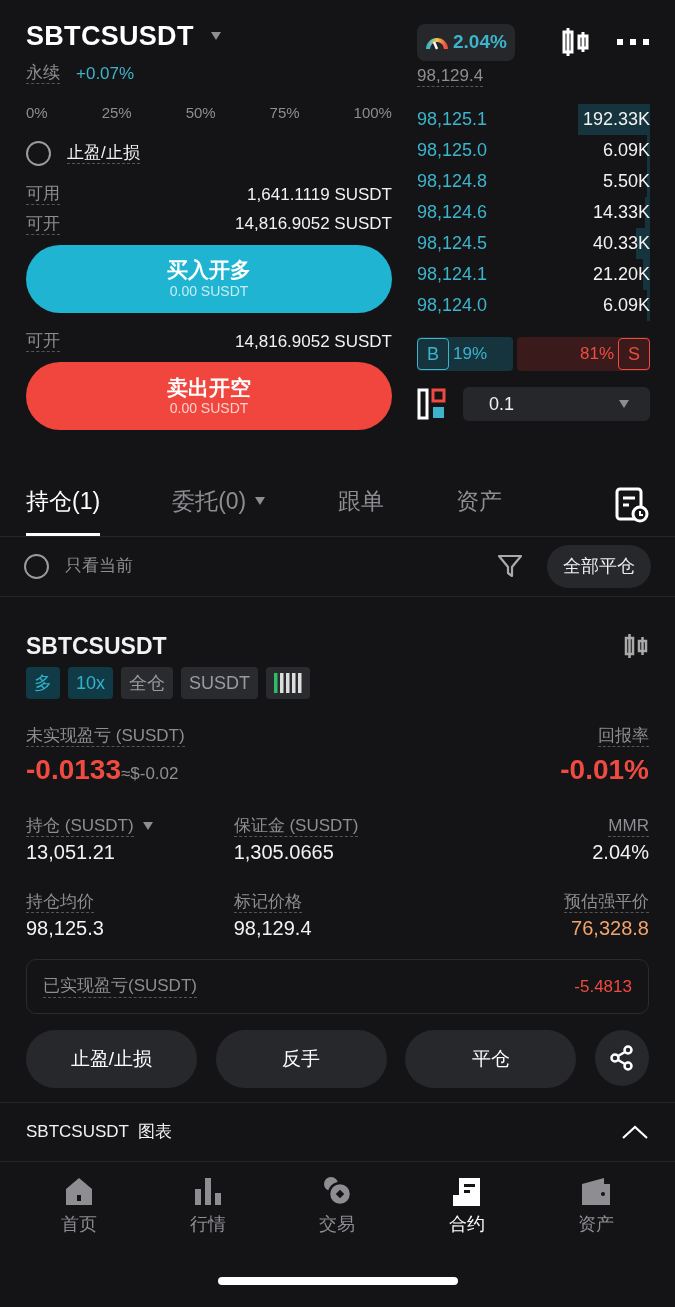  I want to click on current-only-checkbox, so click(36, 566).